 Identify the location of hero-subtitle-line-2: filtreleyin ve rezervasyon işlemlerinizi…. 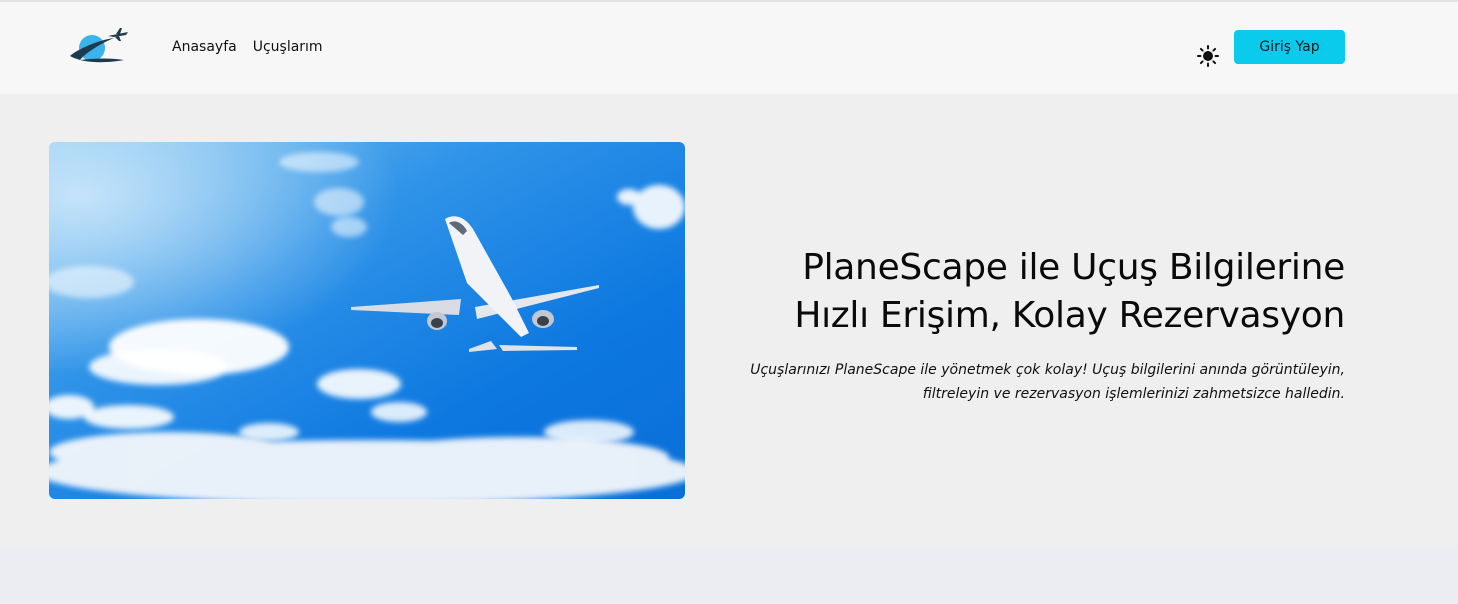
(1133, 394).